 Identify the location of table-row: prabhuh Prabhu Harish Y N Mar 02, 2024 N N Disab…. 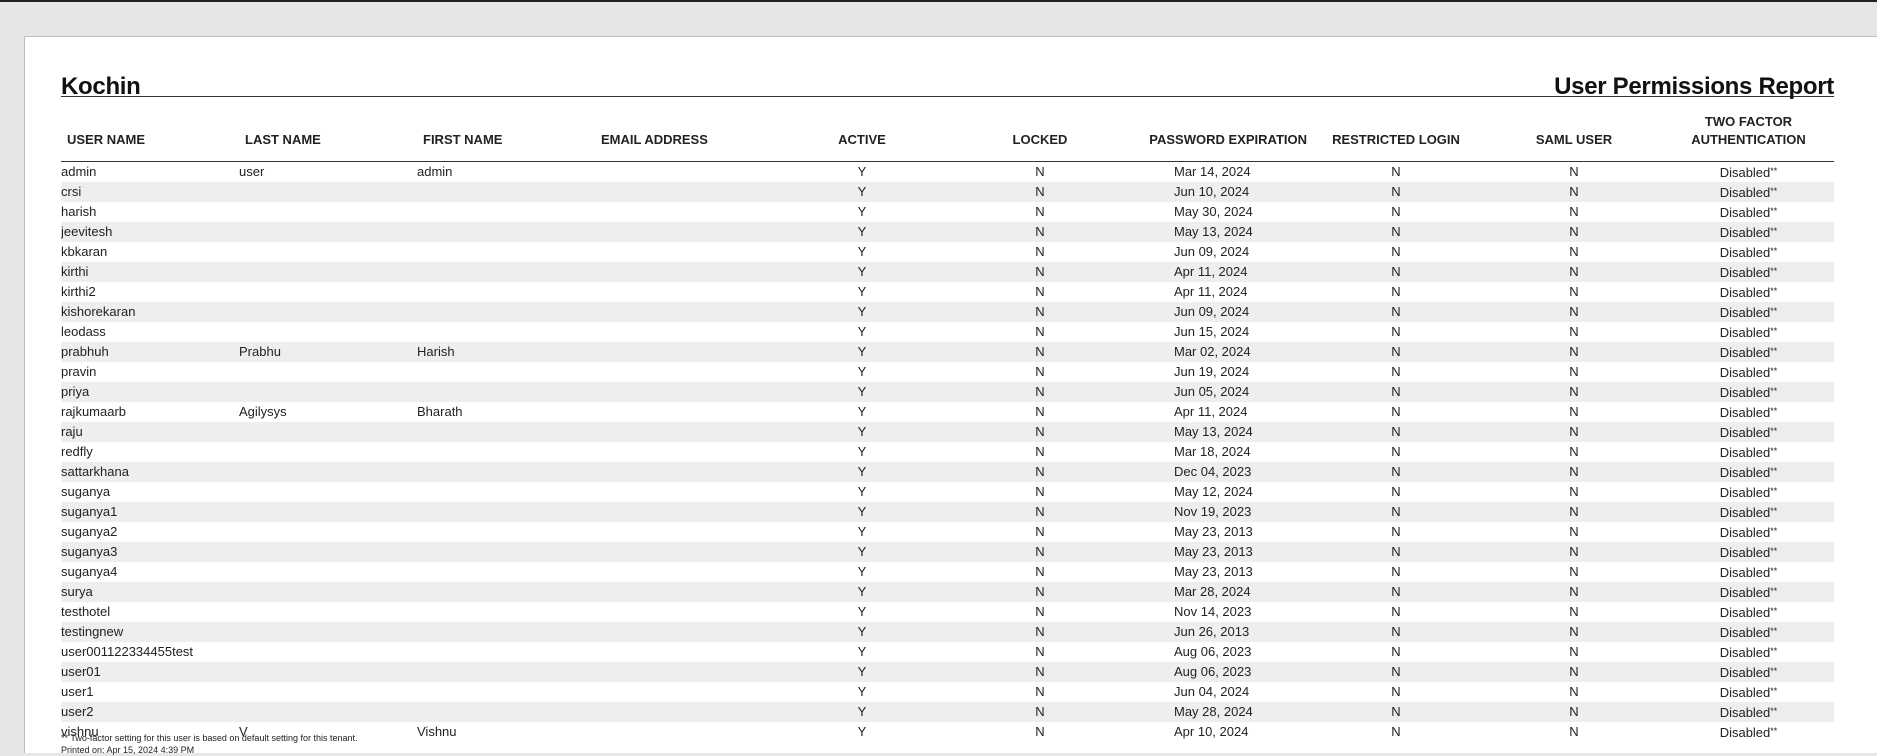
(947, 351).